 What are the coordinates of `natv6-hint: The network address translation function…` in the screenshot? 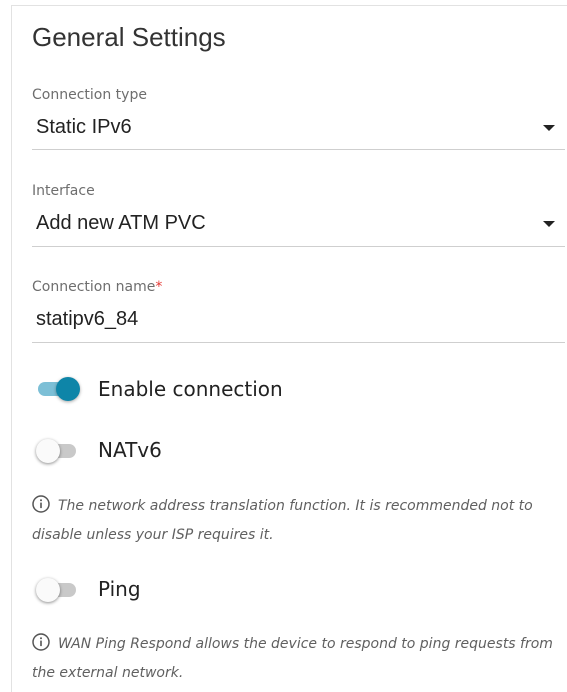 It's located at (297, 520).